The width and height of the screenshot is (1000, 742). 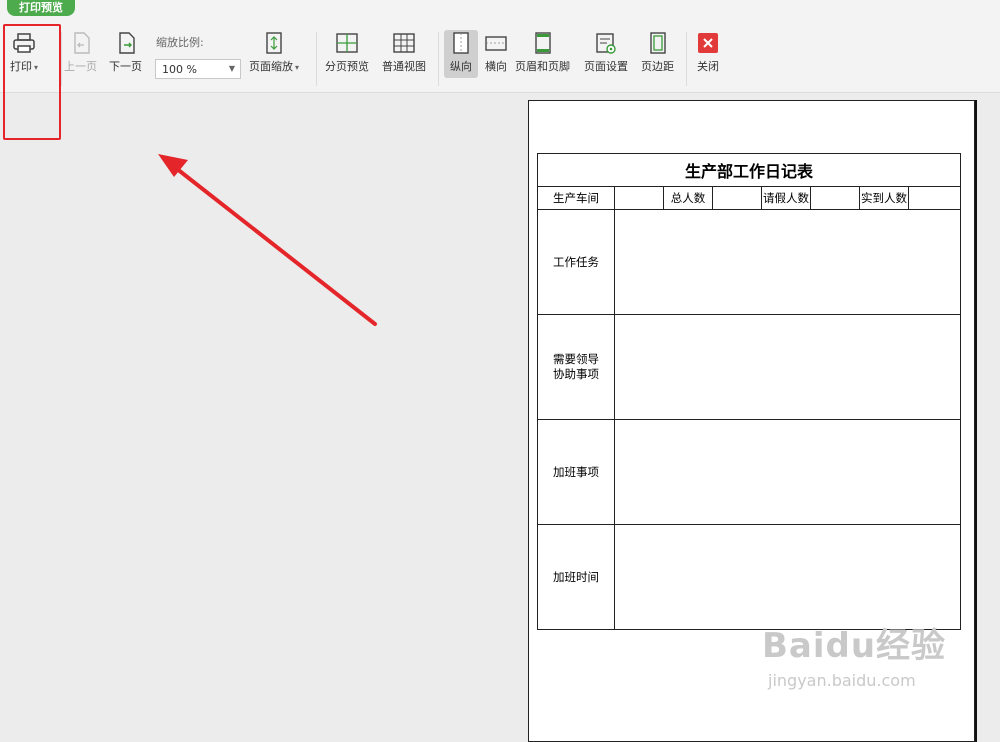 What do you see at coordinates (749, 170) in the screenshot?
I see `table-title: 生产部工作日记表` at bounding box center [749, 170].